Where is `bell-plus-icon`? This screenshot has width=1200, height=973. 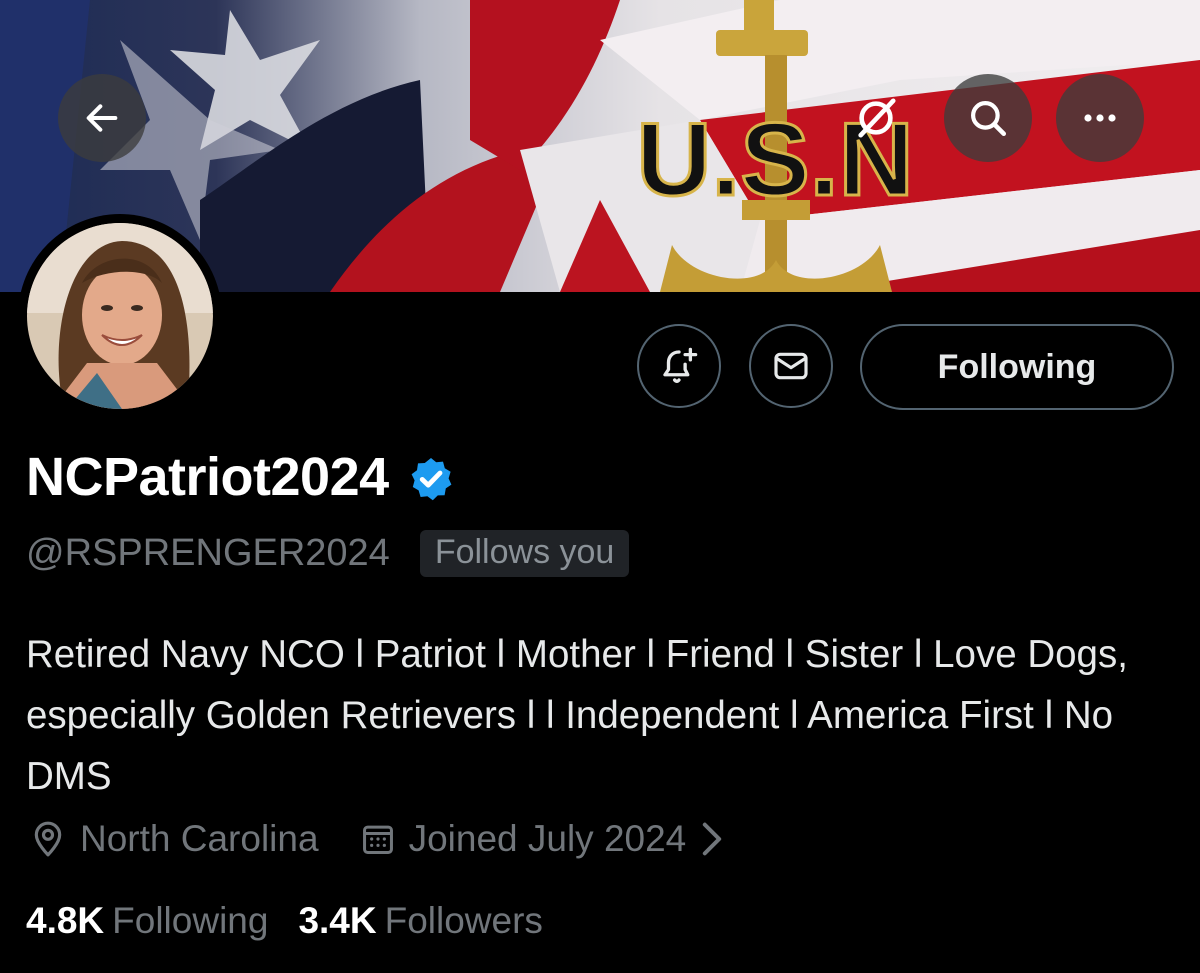
bell-plus-icon is located at coordinates (680, 365).